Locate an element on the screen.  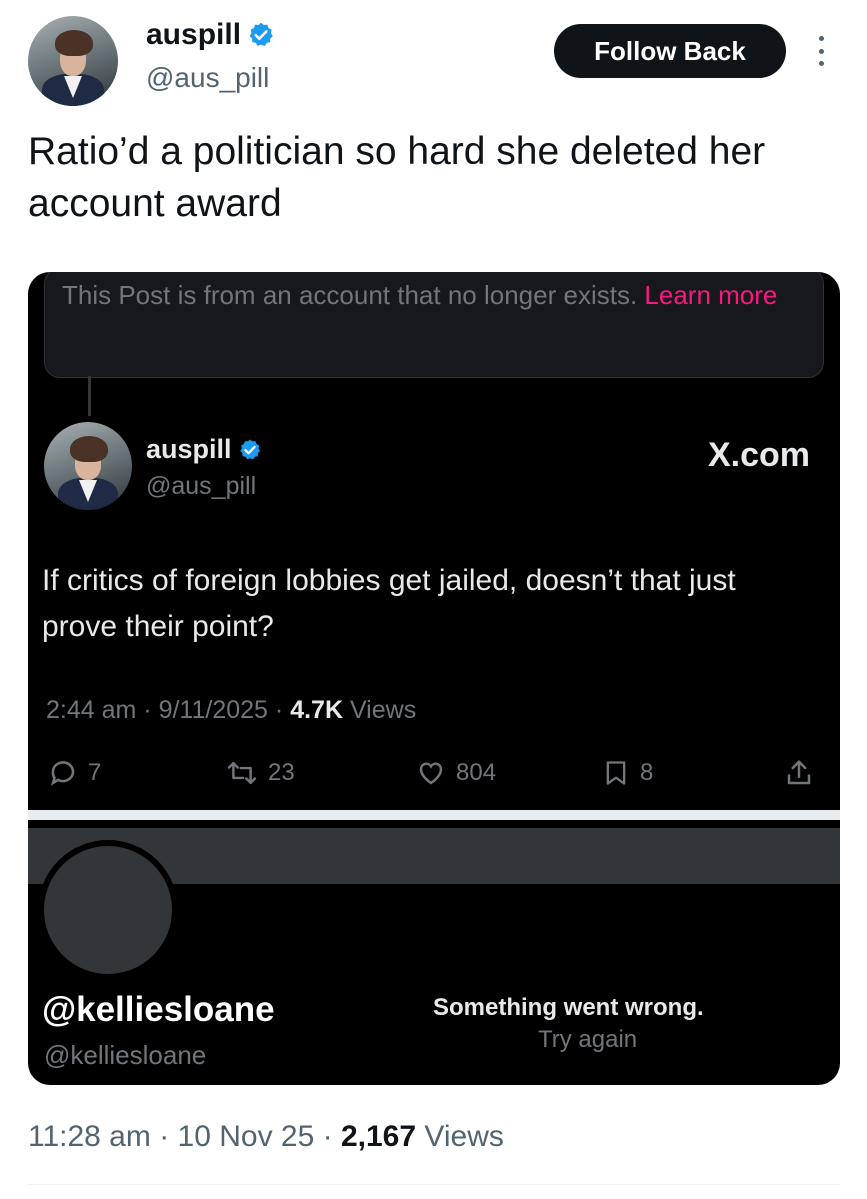
like-action: 804 is located at coordinates (456, 773).